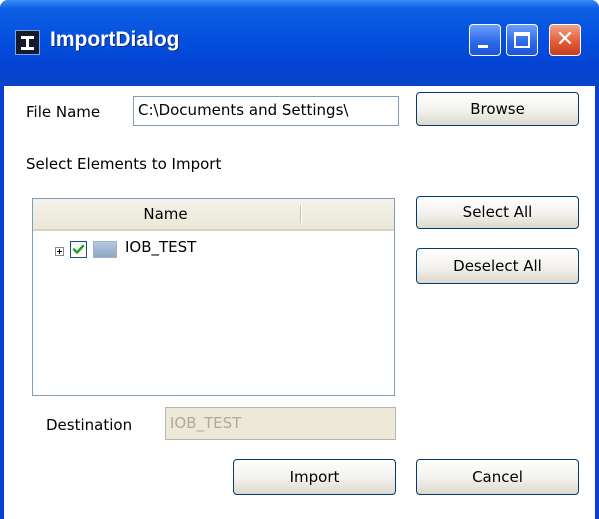 The image size is (599, 519). Describe the element at coordinates (115, 39) in the screenshot. I see `window-title: ImportDialog` at that location.